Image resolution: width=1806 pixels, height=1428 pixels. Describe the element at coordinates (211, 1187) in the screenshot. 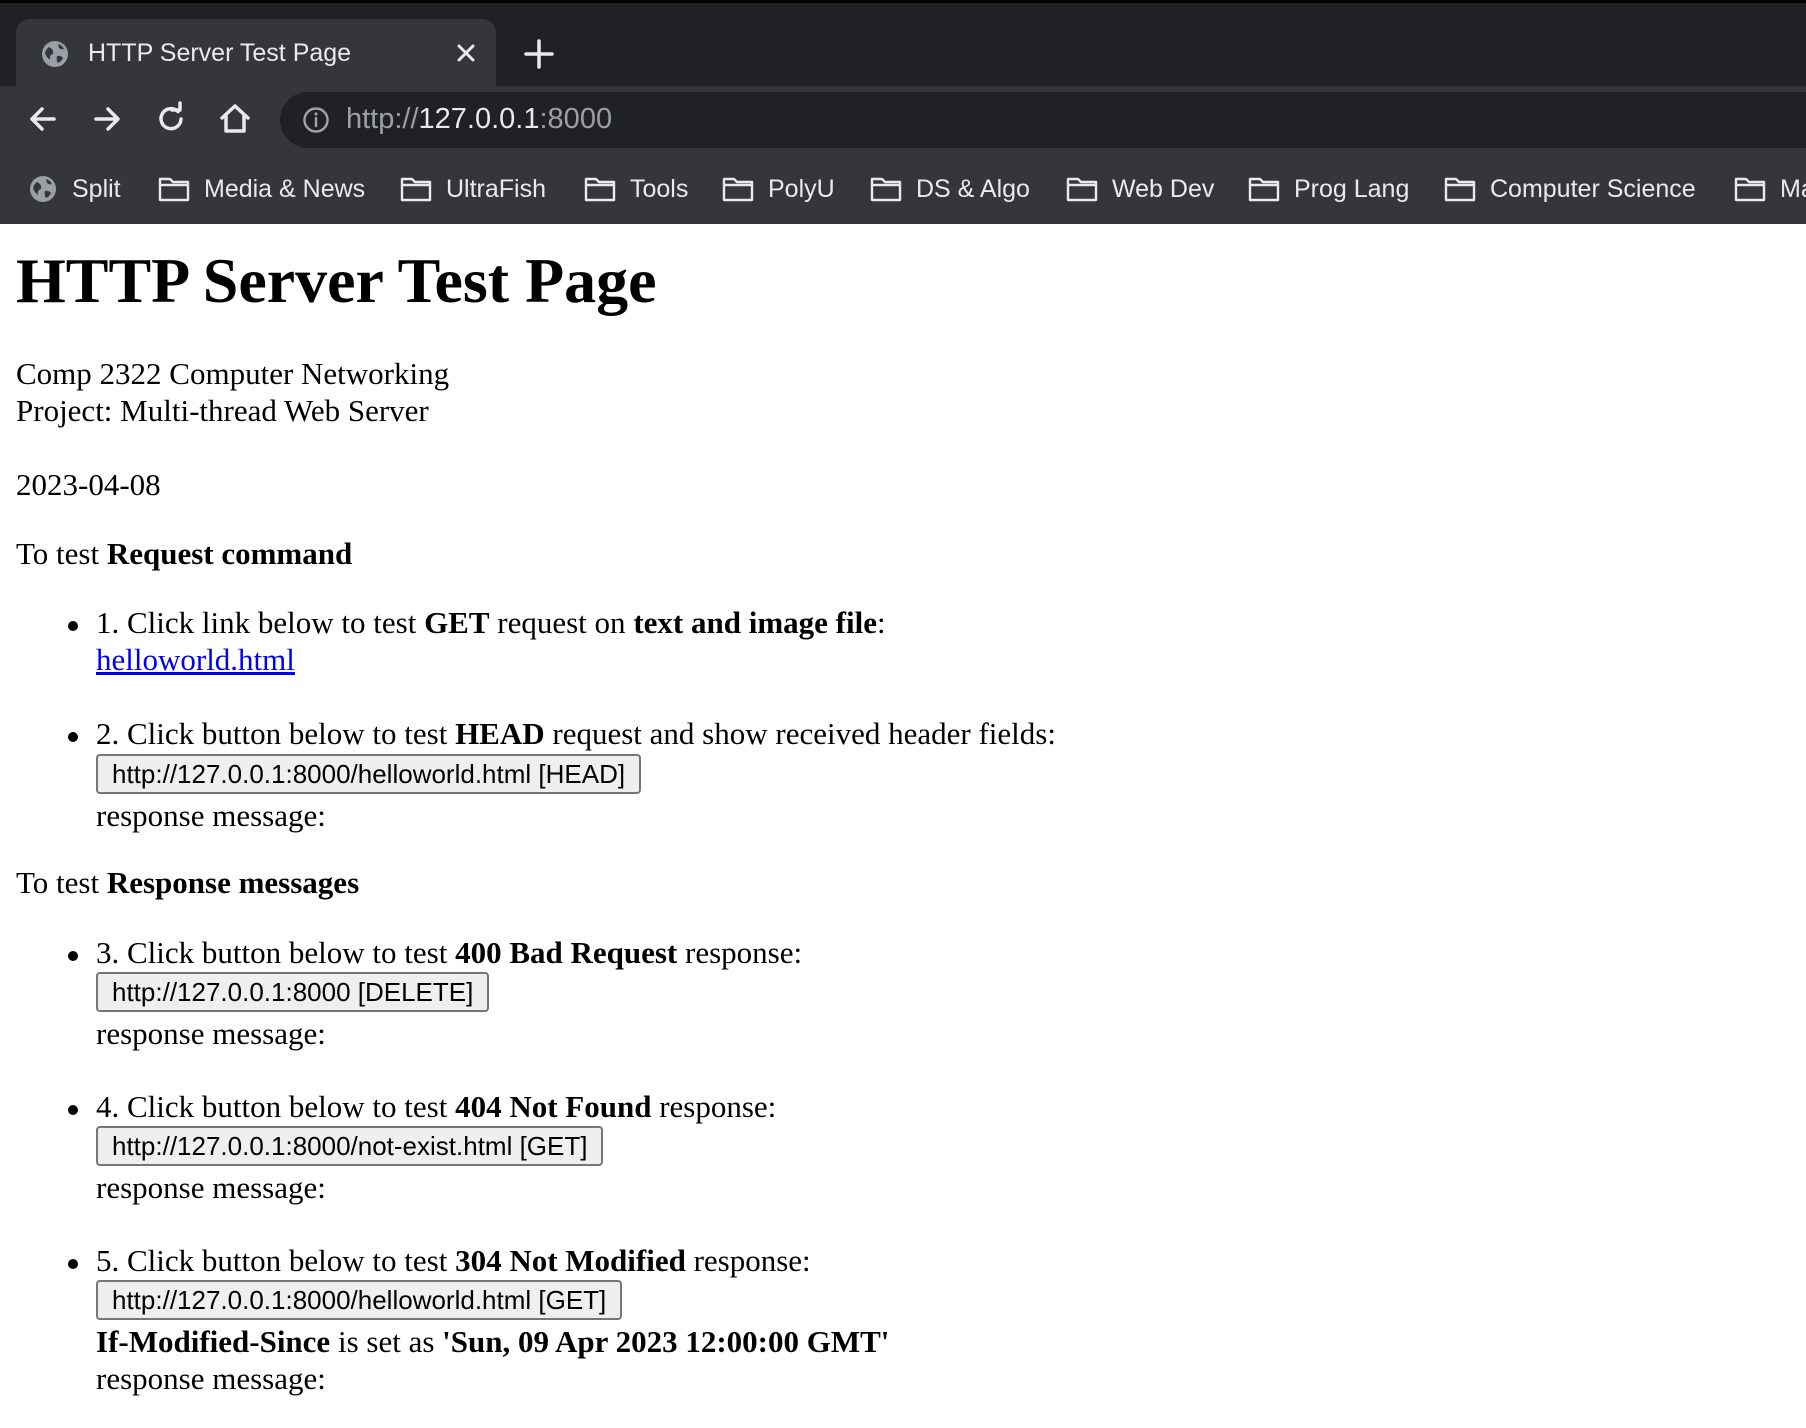

I see `response-message-4: response message:` at that location.